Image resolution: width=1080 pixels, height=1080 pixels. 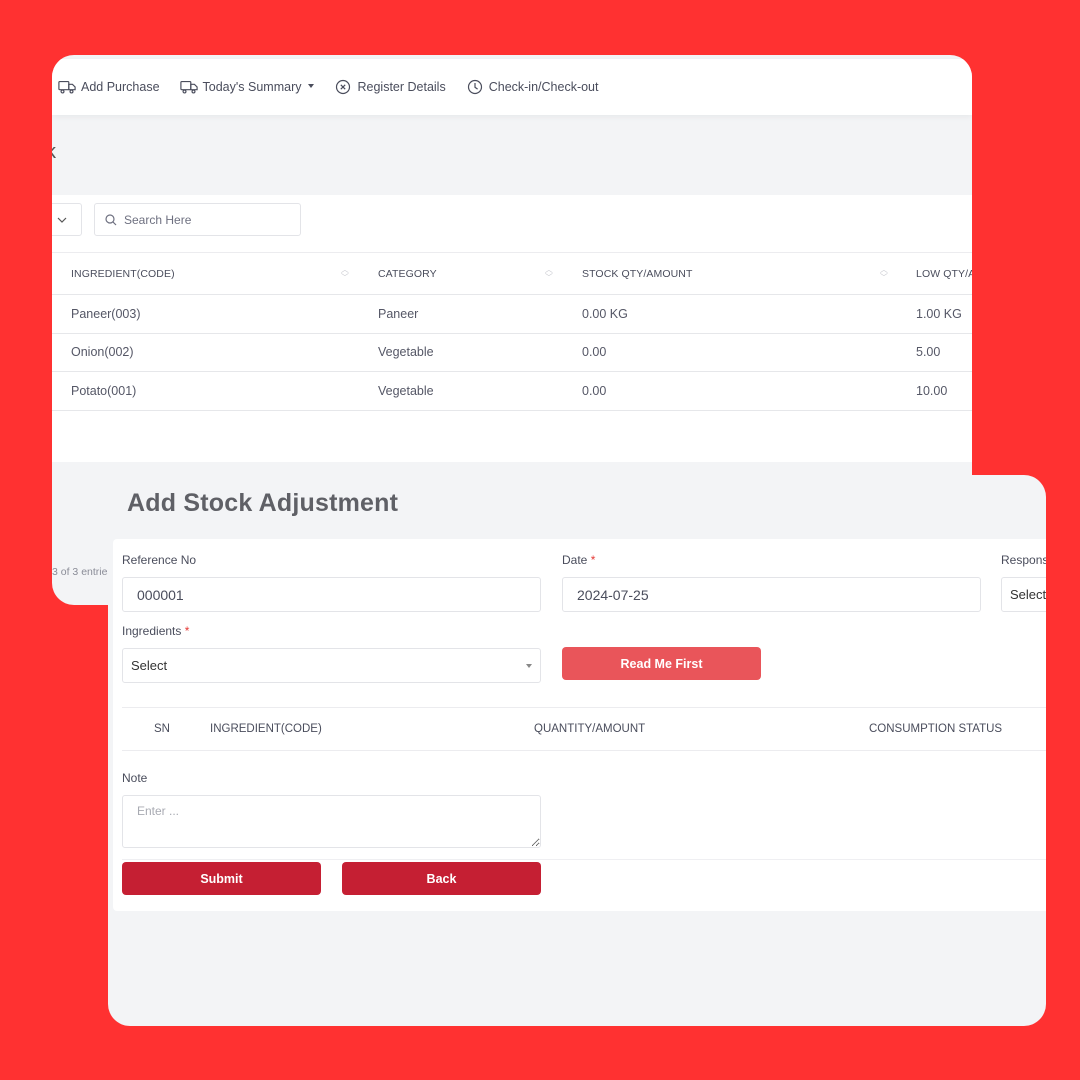 What do you see at coordinates (152, 631) in the screenshot?
I see `label-text: Ingredients` at bounding box center [152, 631].